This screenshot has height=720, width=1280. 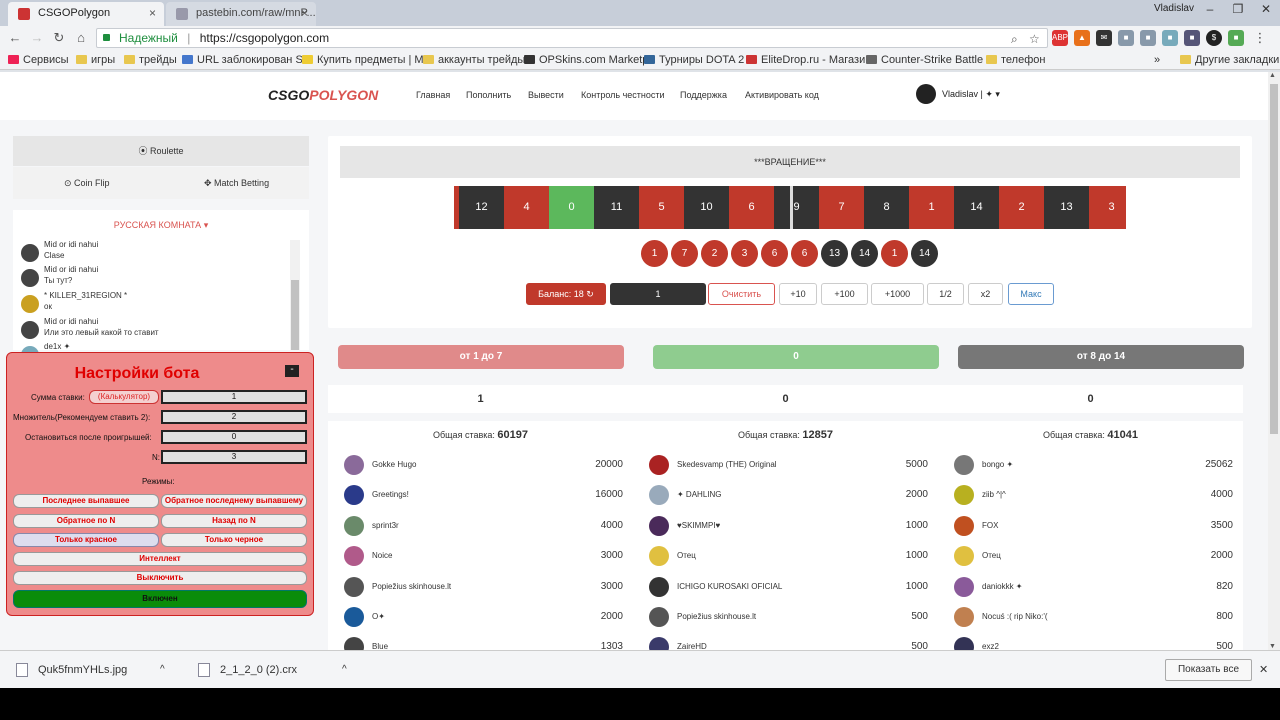 I want to click on minimize-icon: –, so click(x=1210, y=10).